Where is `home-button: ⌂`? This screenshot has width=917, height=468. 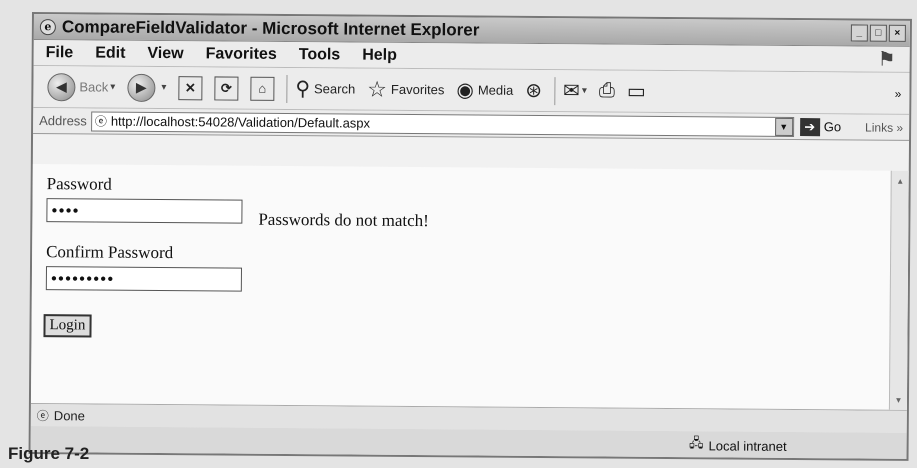 home-button: ⌂ is located at coordinates (262, 88).